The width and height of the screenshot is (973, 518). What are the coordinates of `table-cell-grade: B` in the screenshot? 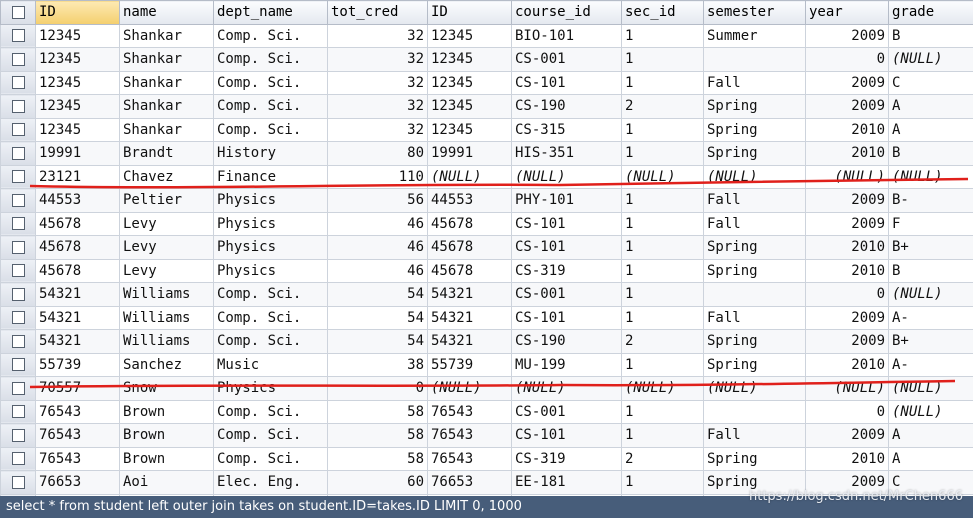 It's located at (930, 153).